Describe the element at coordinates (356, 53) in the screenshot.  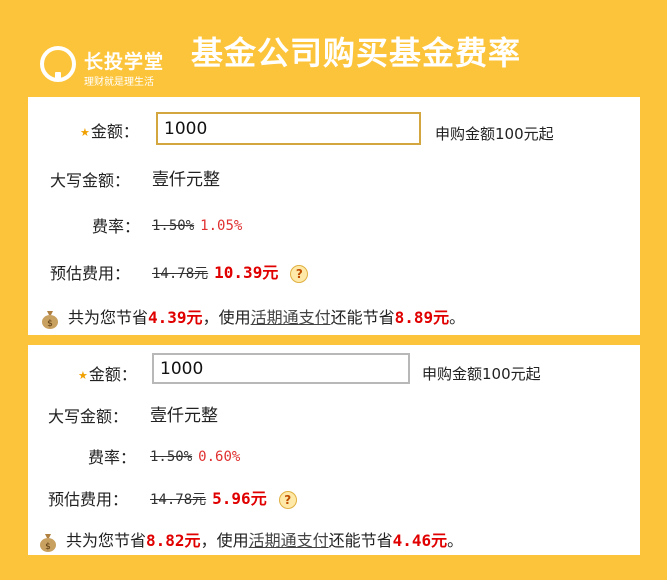
I see `page-title: 基金公司购买基金费率` at that location.